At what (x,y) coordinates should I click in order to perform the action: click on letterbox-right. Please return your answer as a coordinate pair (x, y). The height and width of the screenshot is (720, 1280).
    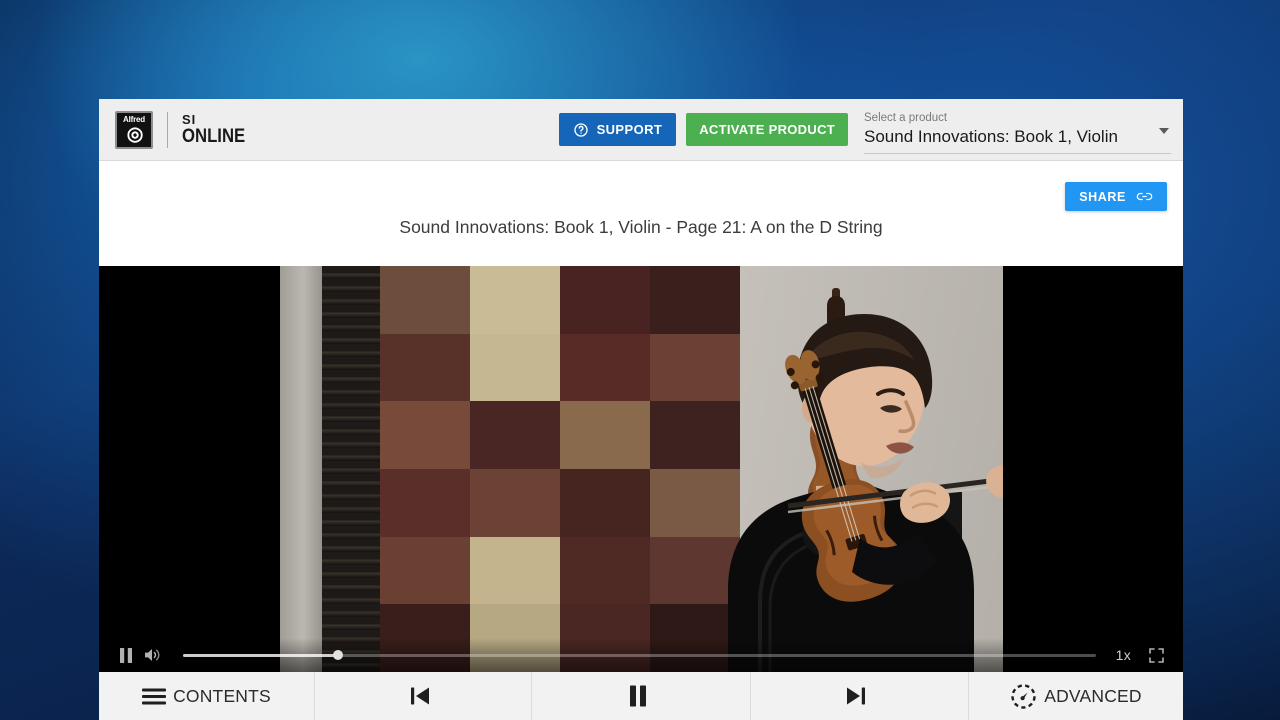
    Looking at the image, I should click on (1093, 469).